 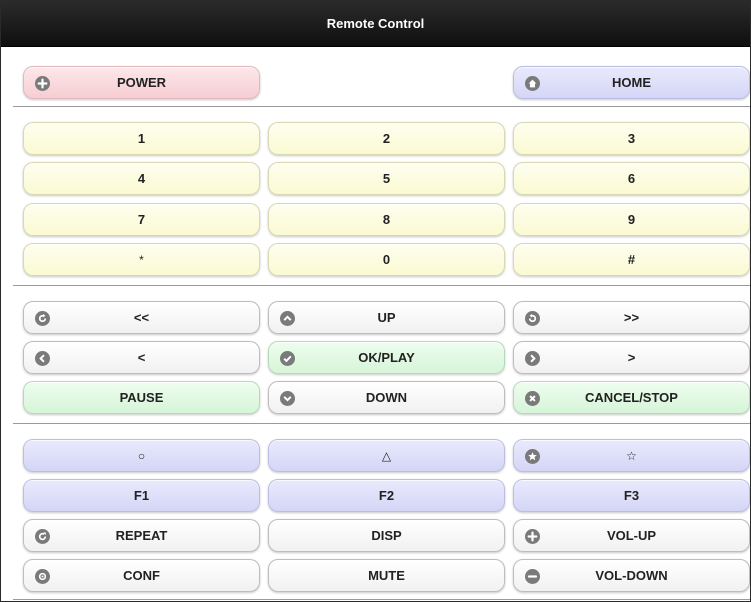 What do you see at coordinates (287, 358) in the screenshot?
I see `check-icon` at bounding box center [287, 358].